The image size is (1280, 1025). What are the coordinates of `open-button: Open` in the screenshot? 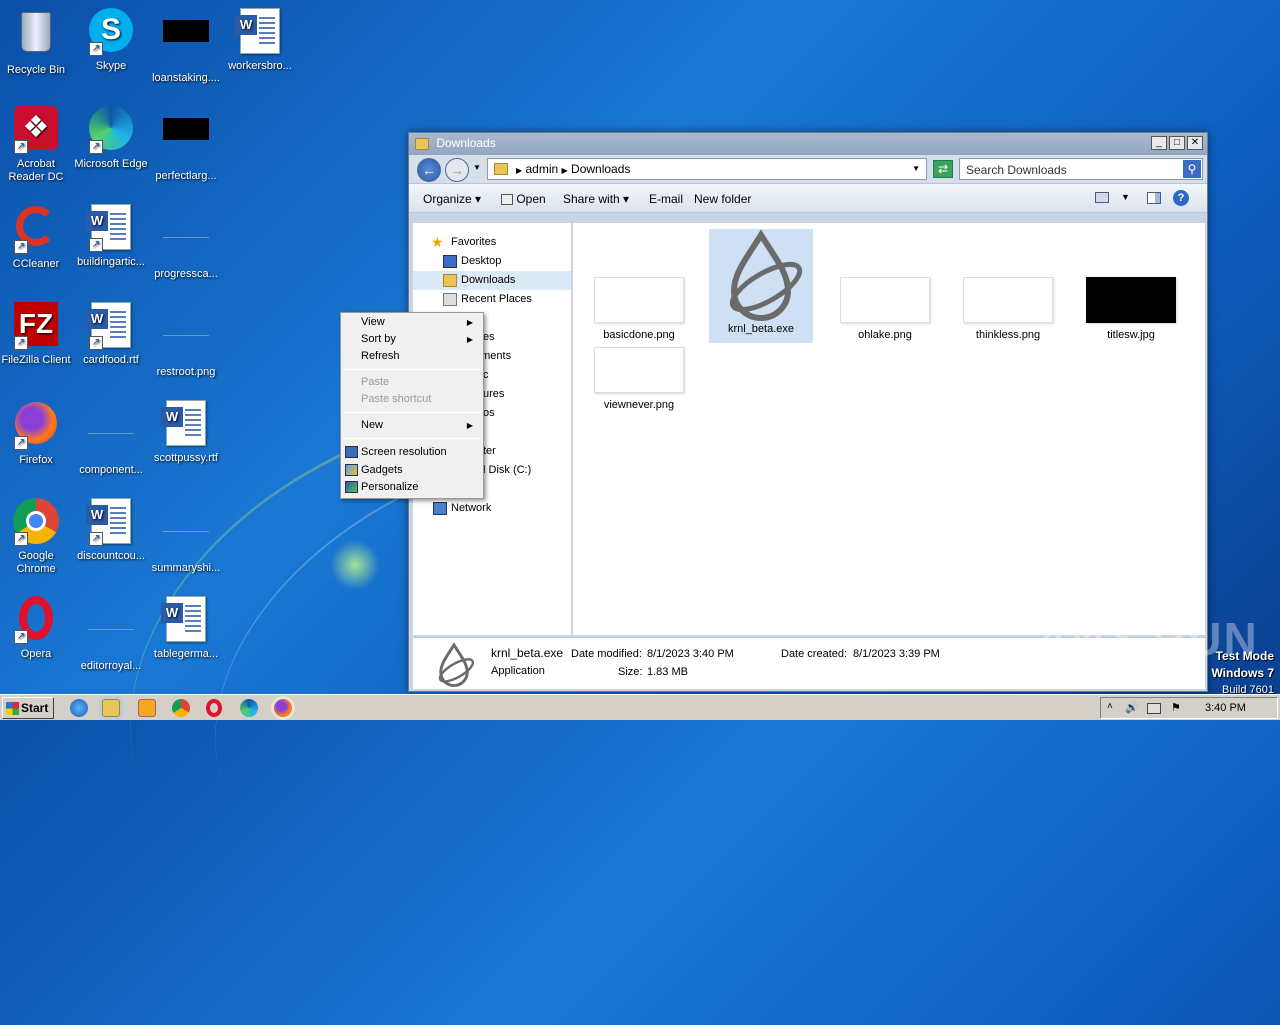 It's located at (523, 199).